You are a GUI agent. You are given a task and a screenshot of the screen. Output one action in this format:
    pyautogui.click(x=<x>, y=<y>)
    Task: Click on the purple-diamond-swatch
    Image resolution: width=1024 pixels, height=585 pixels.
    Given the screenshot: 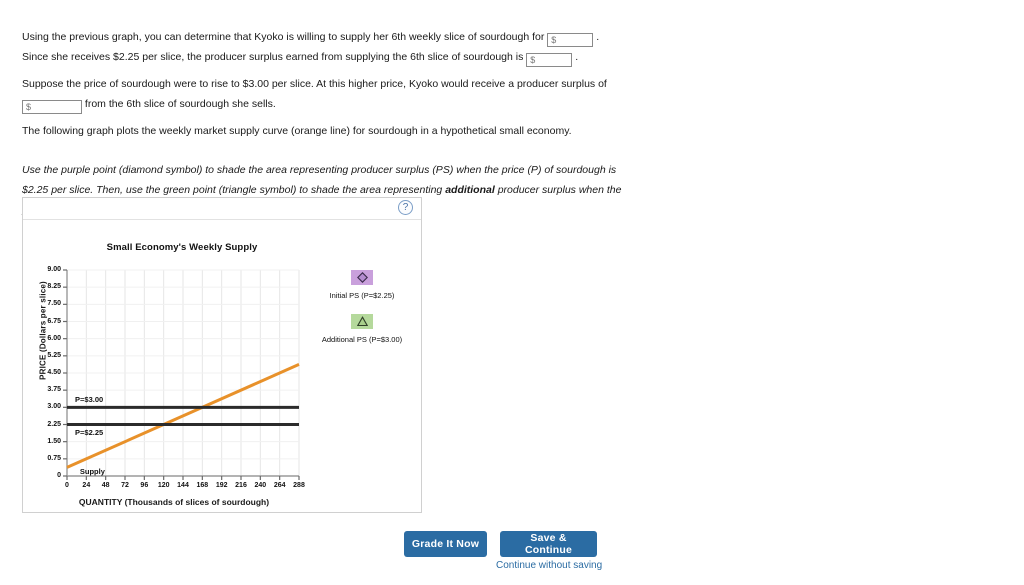 What is the action you would take?
    pyautogui.click(x=362, y=277)
    